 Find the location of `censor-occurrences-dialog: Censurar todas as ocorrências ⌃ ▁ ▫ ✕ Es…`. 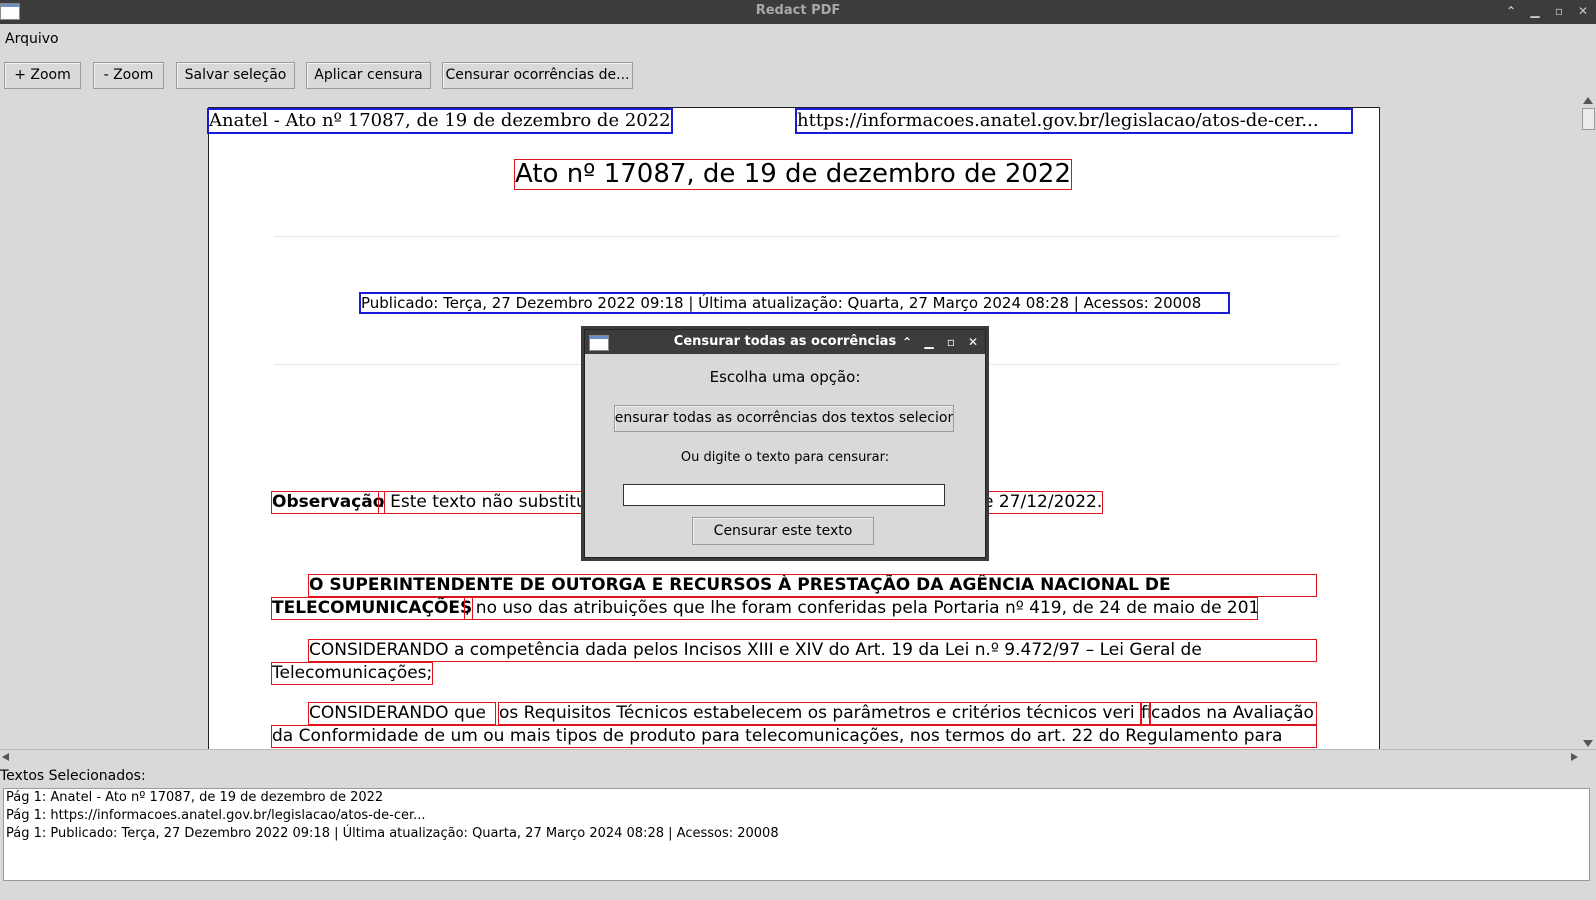

censor-occurrences-dialog: Censurar todas as ocorrências ⌃ ▁ ▫ ✕ Es… is located at coordinates (785, 443).